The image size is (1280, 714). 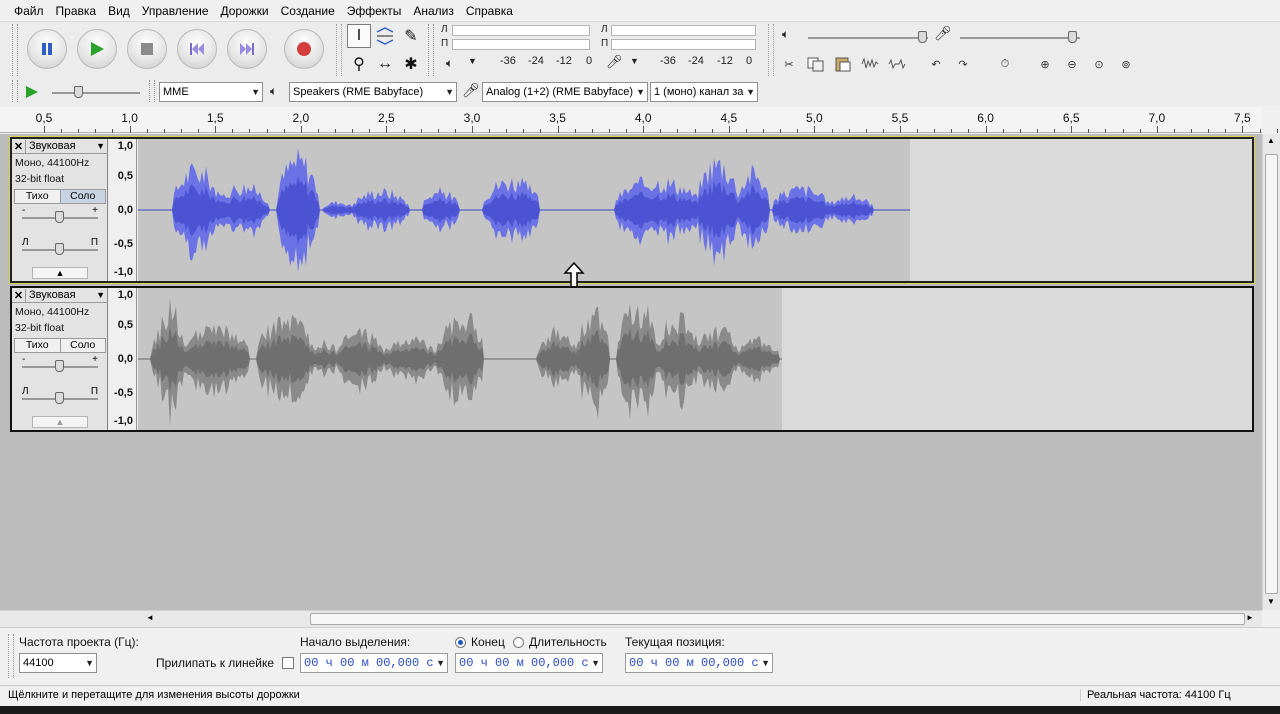 What do you see at coordinates (789, 64) in the screenshot?
I see `cut-button: ✂` at bounding box center [789, 64].